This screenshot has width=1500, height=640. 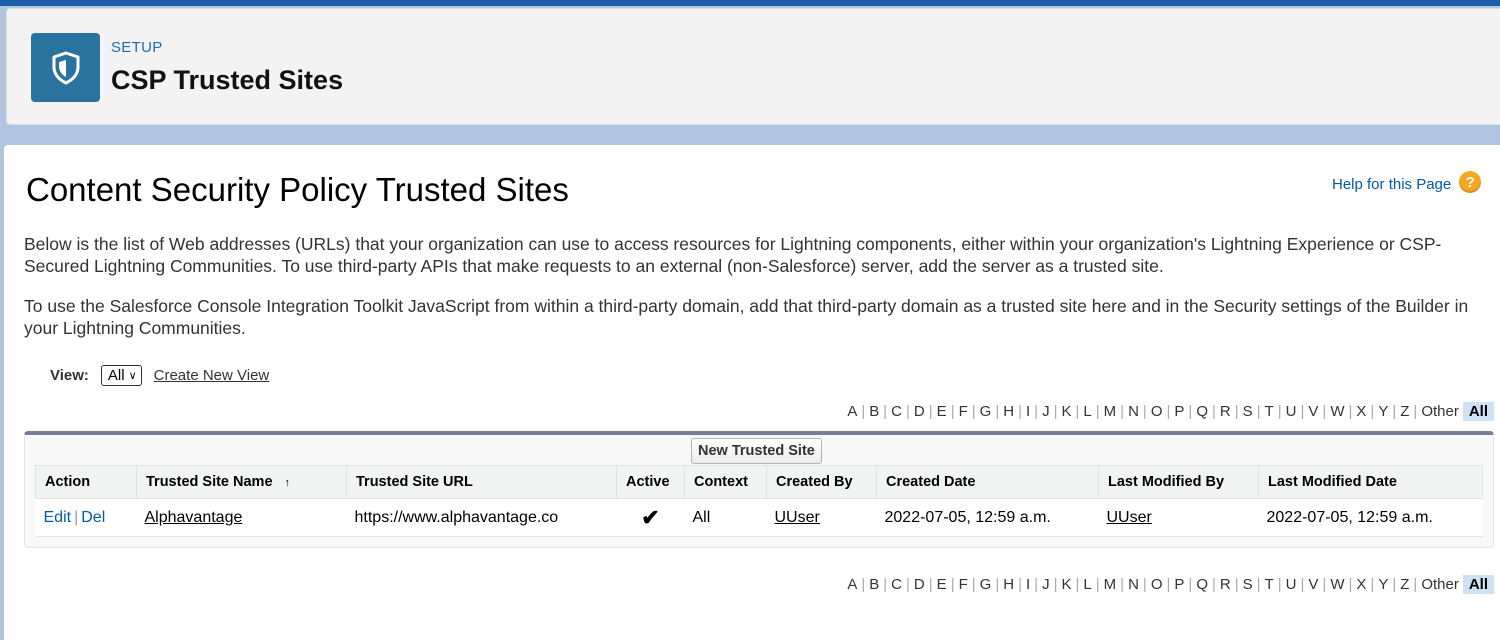 I want to click on help-icon: ?, so click(x=1470, y=182).